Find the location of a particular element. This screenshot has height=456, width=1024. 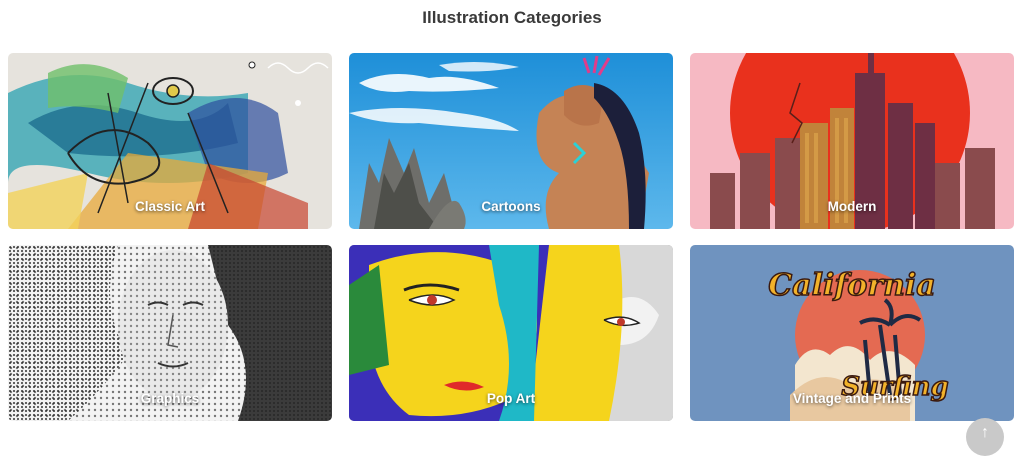

category-card-pop-art: Pop Art is located at coordinates (511, 333).